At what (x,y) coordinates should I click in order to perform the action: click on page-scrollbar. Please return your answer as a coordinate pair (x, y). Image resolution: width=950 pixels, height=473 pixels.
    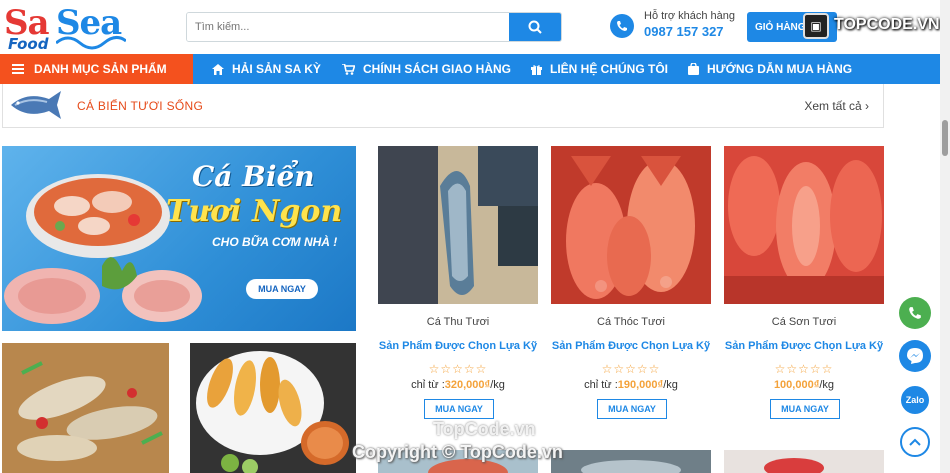
    Looking at the image, I should click on (945, 236).